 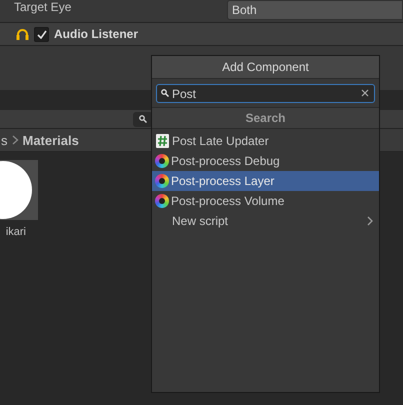 I want to click on dropdown: Both, so click(x=315, y=10).